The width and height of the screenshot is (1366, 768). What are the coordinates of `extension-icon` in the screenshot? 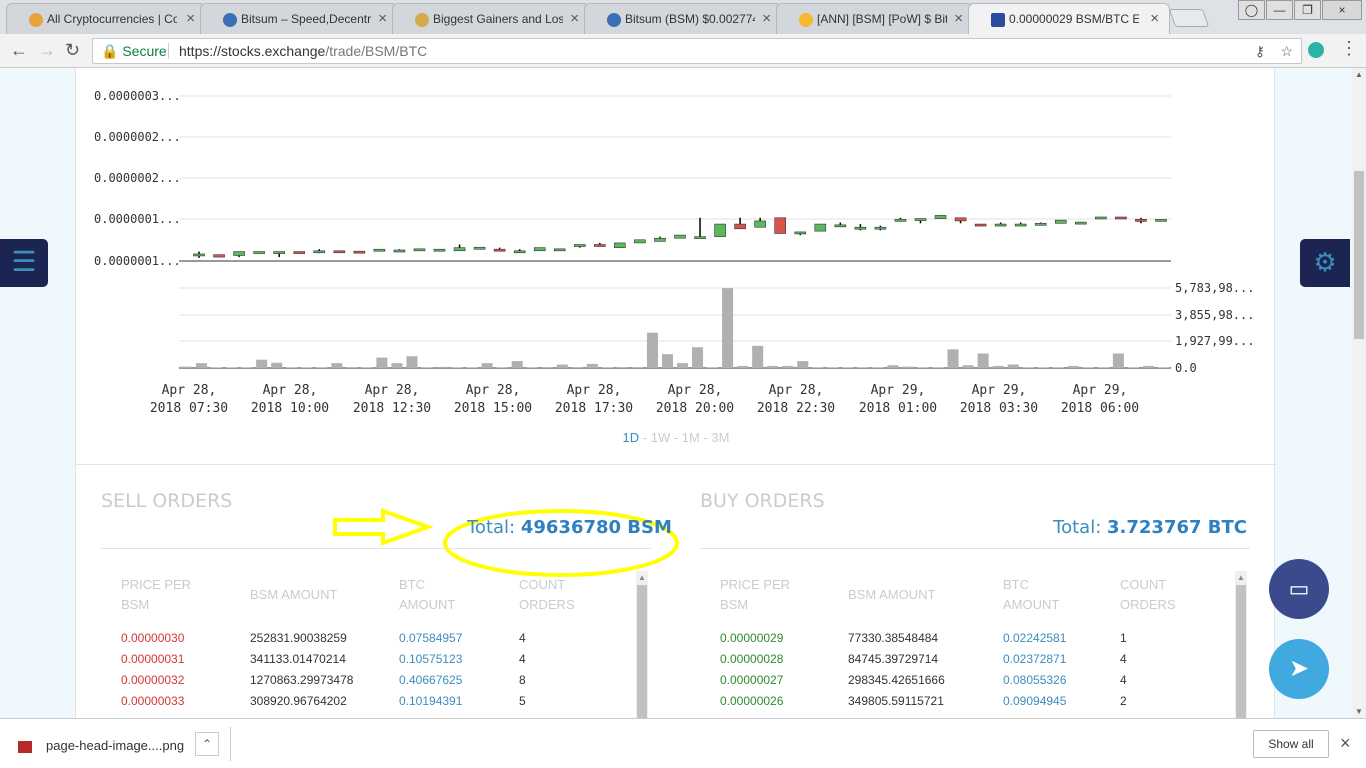 It's located at (1316, 50).